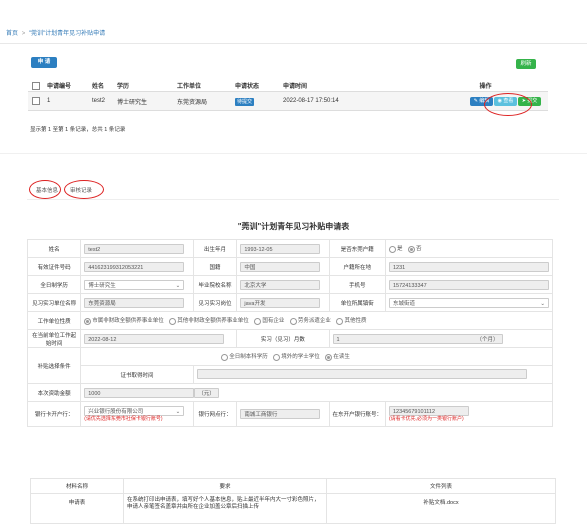  Describe the element at coordinates (104, 86) in the screenshot. I see `col-header-name: 姓名` at that location.